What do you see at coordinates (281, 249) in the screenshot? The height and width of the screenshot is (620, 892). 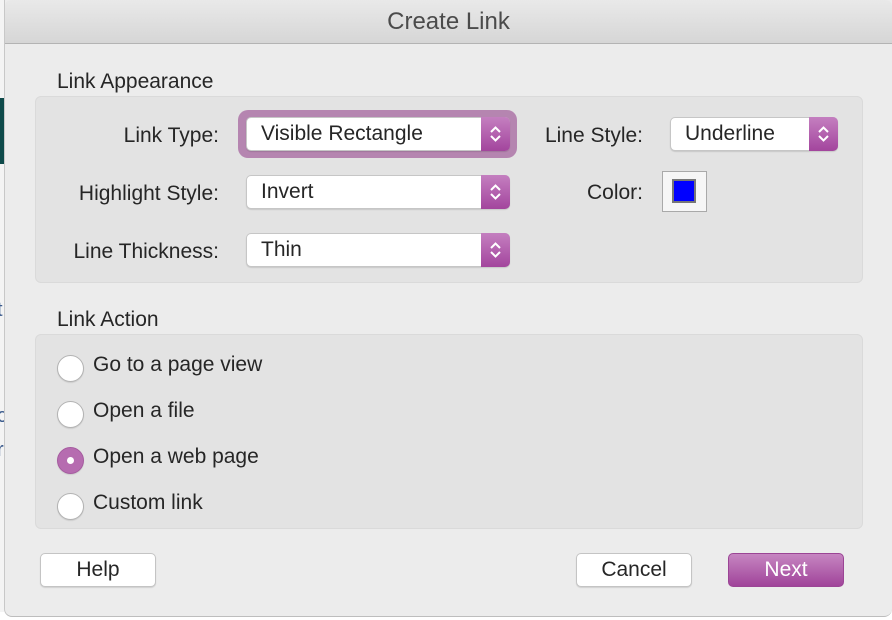 I see `line-thickness-value: Thin` at bounding box center [281, 249].